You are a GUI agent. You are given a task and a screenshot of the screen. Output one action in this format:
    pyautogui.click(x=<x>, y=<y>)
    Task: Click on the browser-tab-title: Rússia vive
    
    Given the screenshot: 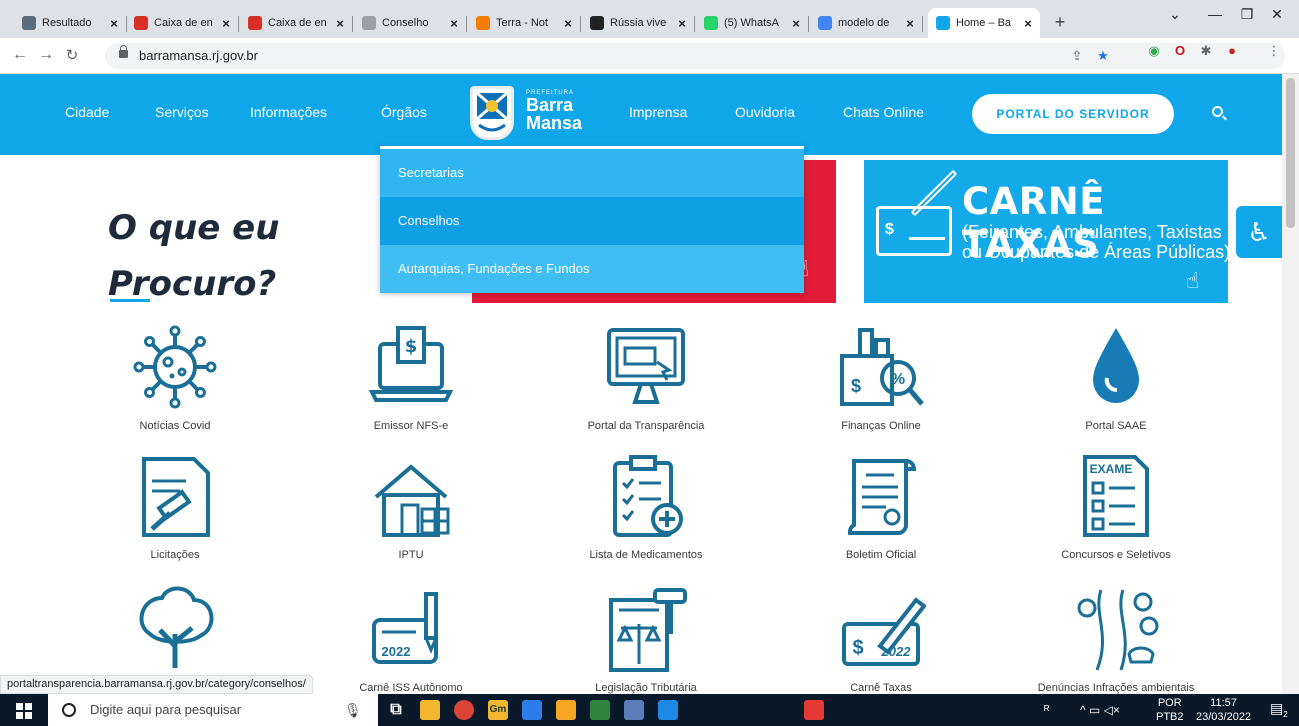 What is the action you would take?
    pyautogui.click(x=638, y=23)
    